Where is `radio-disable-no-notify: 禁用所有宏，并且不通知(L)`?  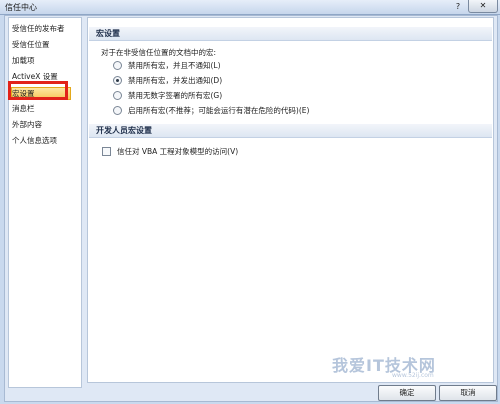
radio-disable-no-notify: 禁用所有宏，并且不通知(L) is located at coordinates (167, 65).